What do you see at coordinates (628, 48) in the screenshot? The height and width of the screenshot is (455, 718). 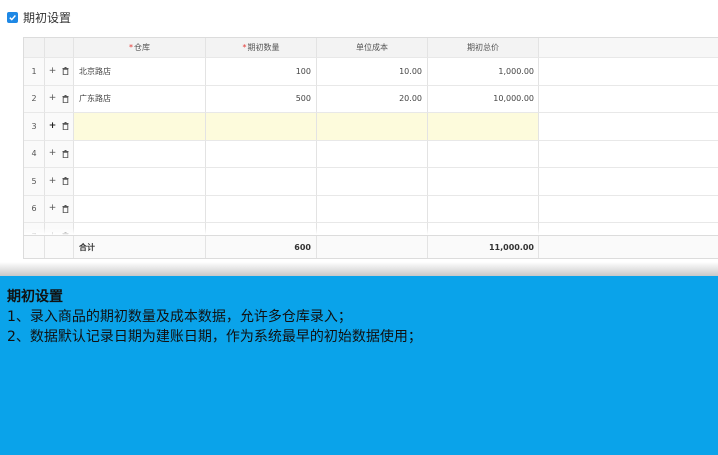 I see `header-filler` at bounding box center [628, 48].